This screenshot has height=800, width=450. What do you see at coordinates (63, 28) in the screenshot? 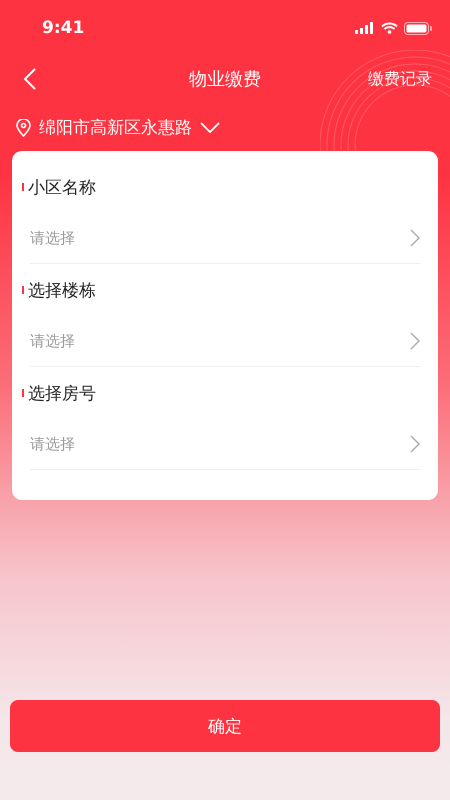
I see `status-time: 9:41` at bounding box center [63, 28].